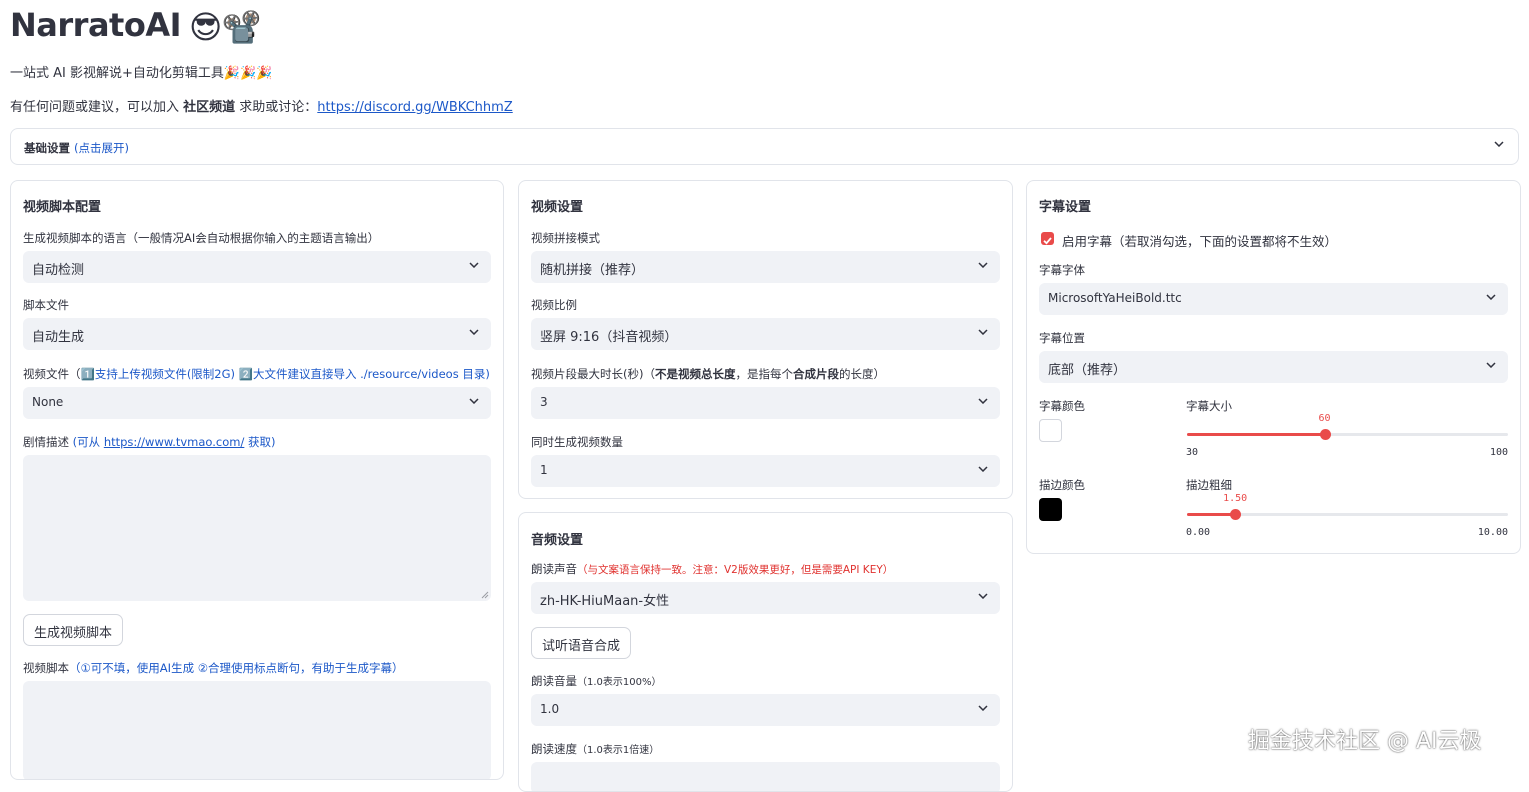  Describe the element at coordinates (174, 442) in the screenshot. I see `tvmao-link: https://www.tvmao.com/` at that location.